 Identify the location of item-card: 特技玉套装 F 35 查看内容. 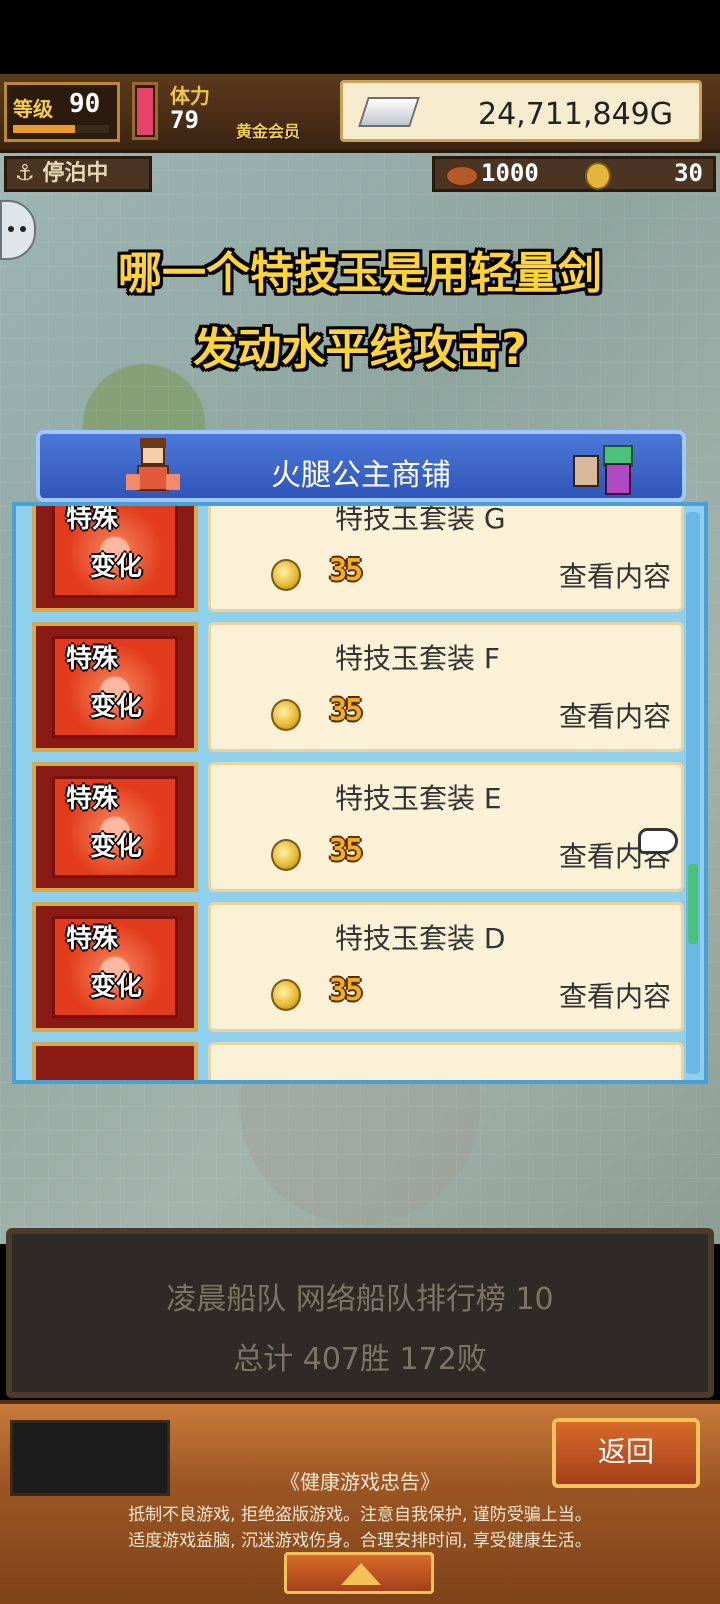
(446, 687).